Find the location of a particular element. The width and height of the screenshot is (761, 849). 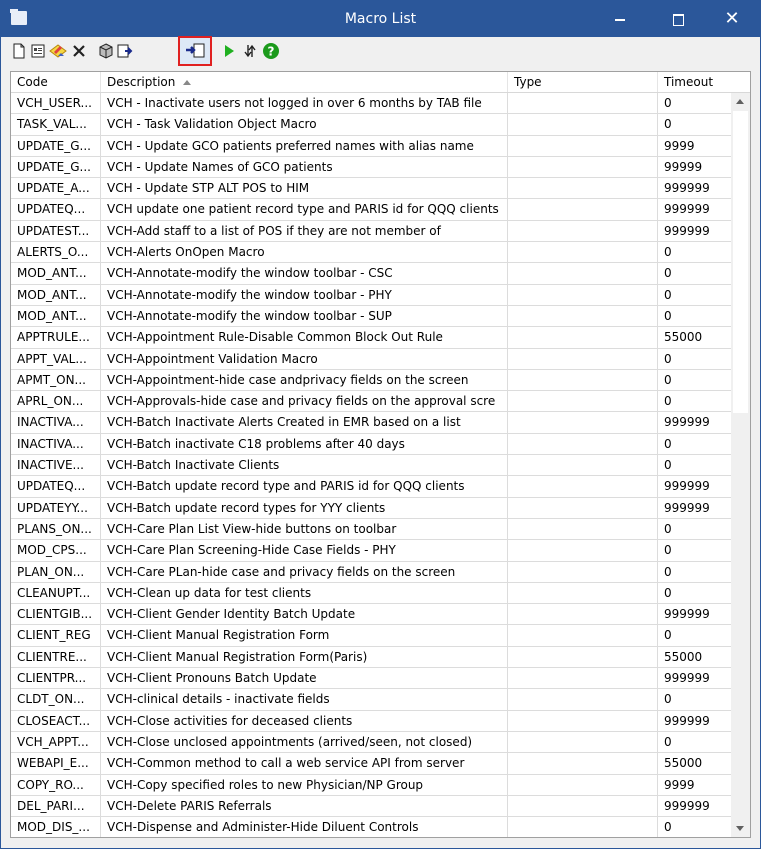

column-header-code: Code is located at coordinates (56, 82).